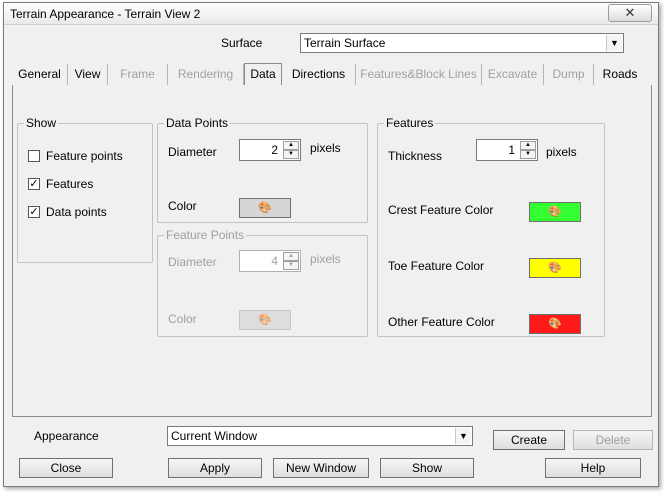 The width and height of the screenshot is (665, 492). I want to click on apply-button: Apply, so click(215, 468).